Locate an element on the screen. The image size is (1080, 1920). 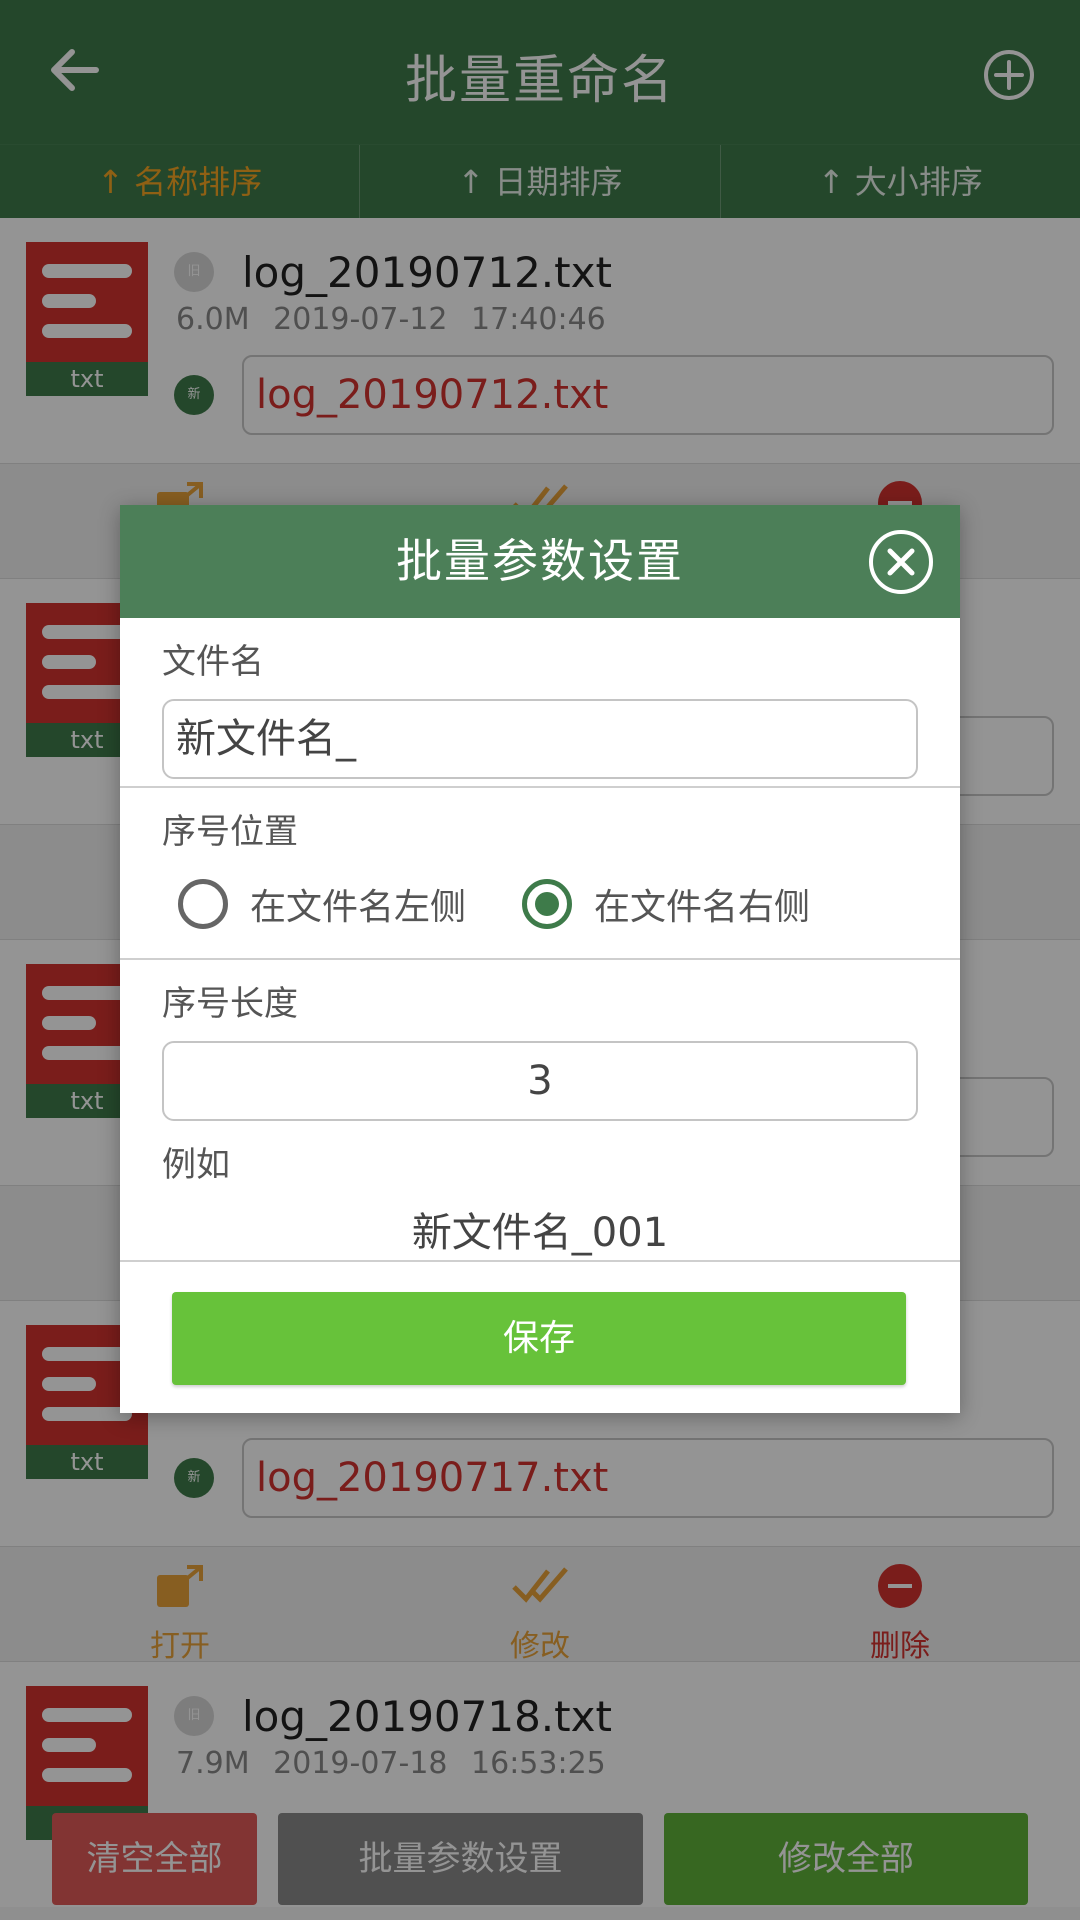
dialog-title: 批量参数设置 is located at coordinates (540, 561).